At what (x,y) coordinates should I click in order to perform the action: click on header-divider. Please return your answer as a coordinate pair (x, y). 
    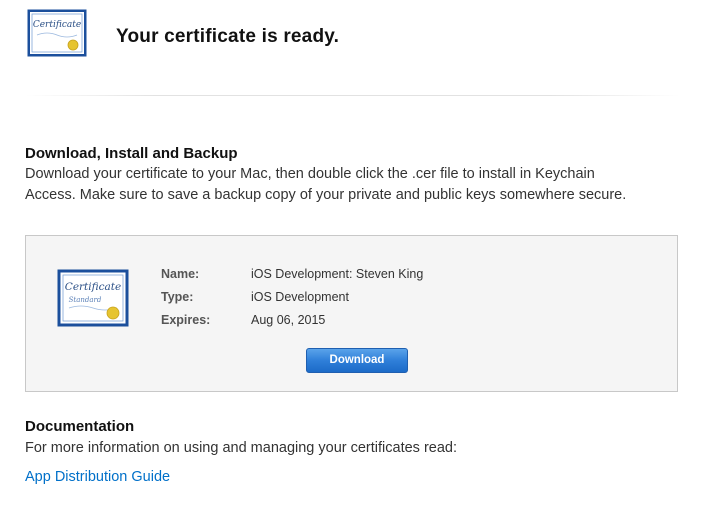
    Looking at the image, I should click on (352, 95).